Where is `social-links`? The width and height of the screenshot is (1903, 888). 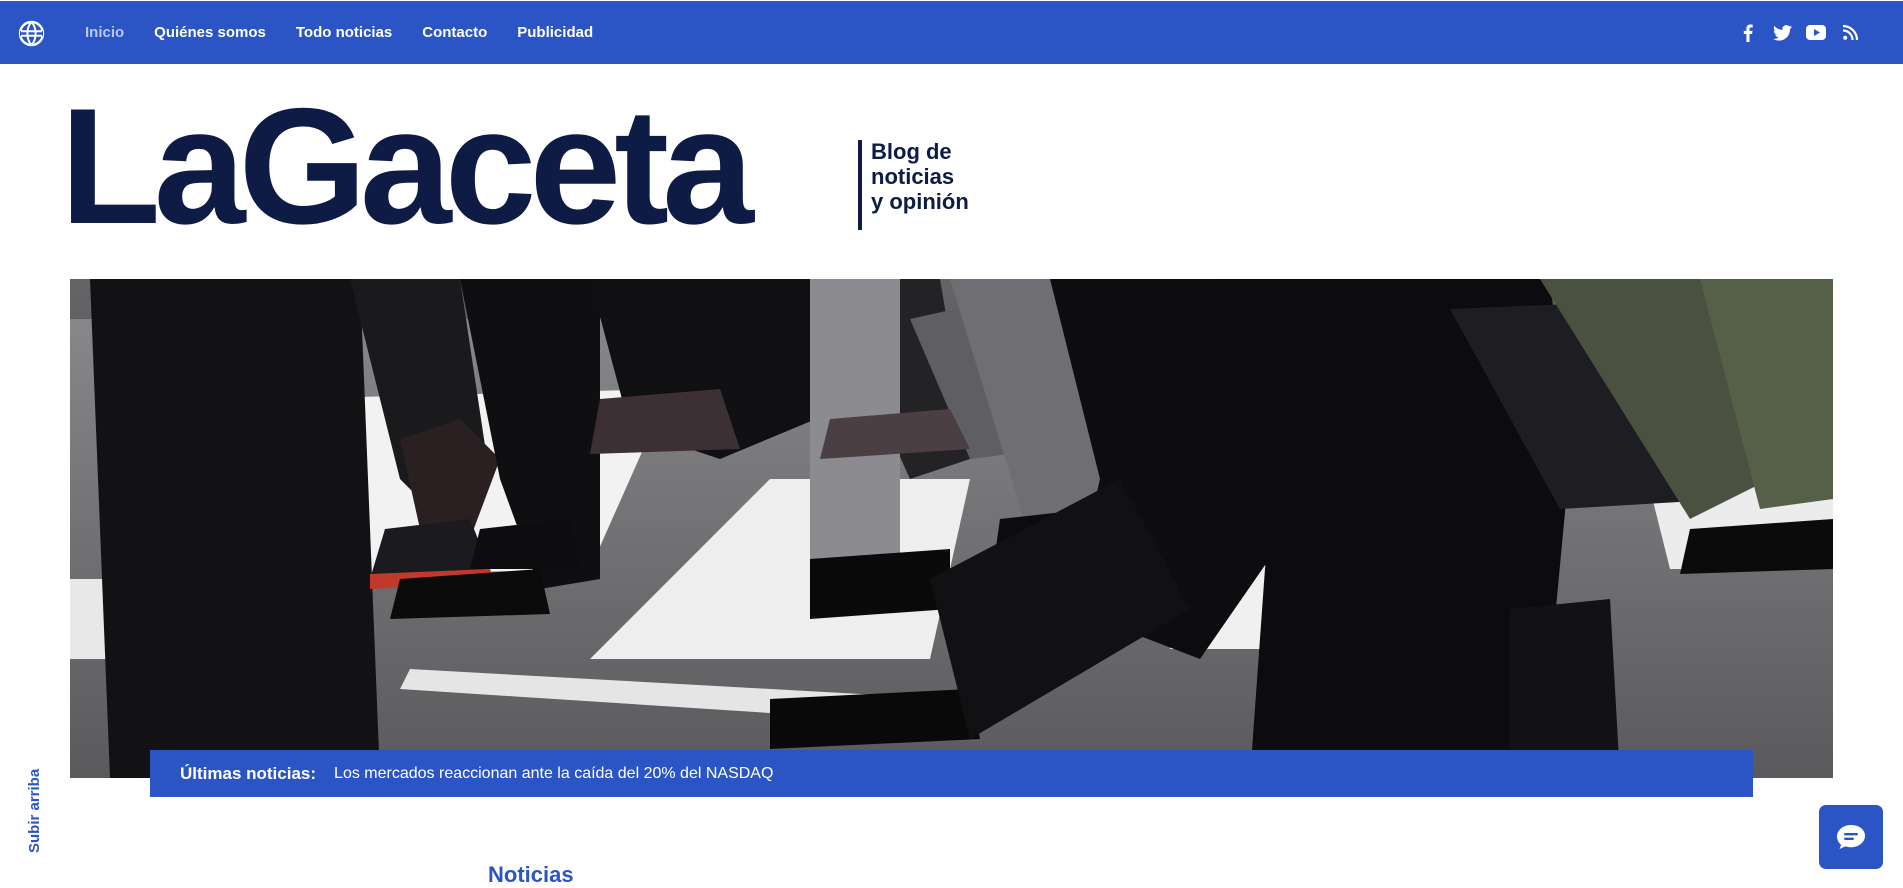 social-links is located at coordinates (1793, 32).